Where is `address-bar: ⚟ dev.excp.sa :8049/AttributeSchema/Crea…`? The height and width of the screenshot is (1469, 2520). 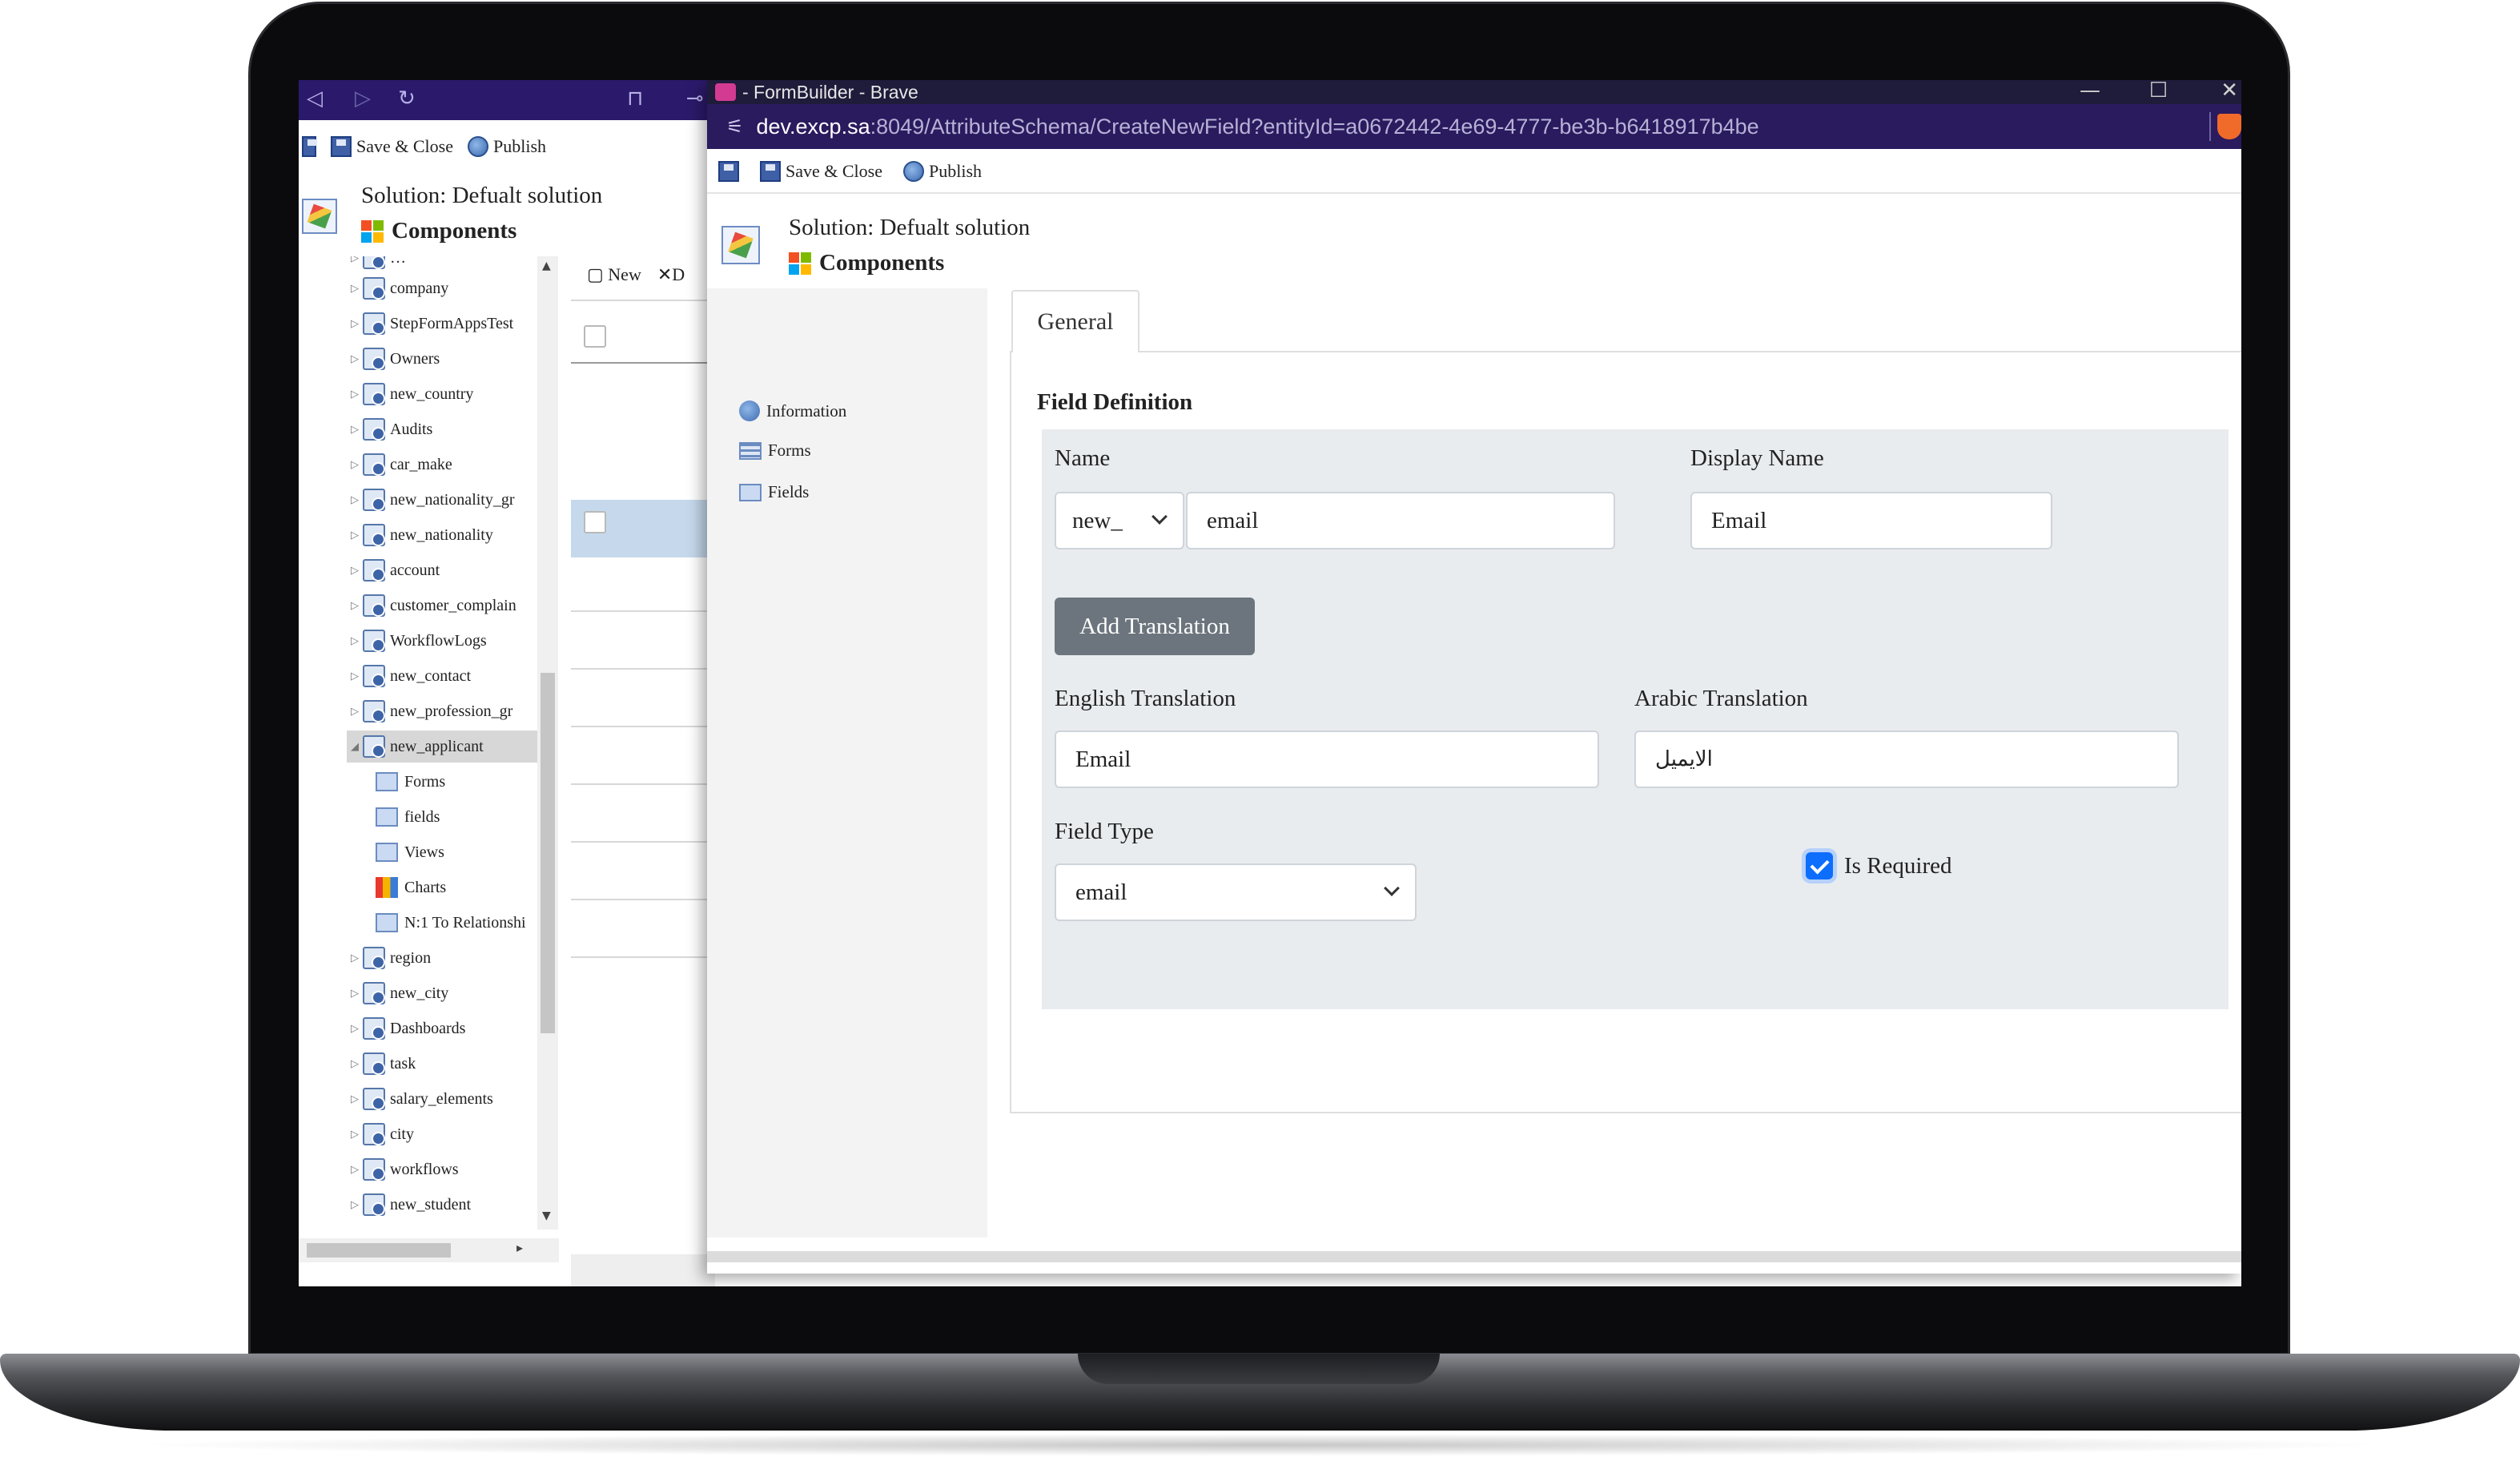
address-bar: ⚟ dev.excp.sa :8049/AttributeSchema/Crea… is located at coordinates (1474, 127).